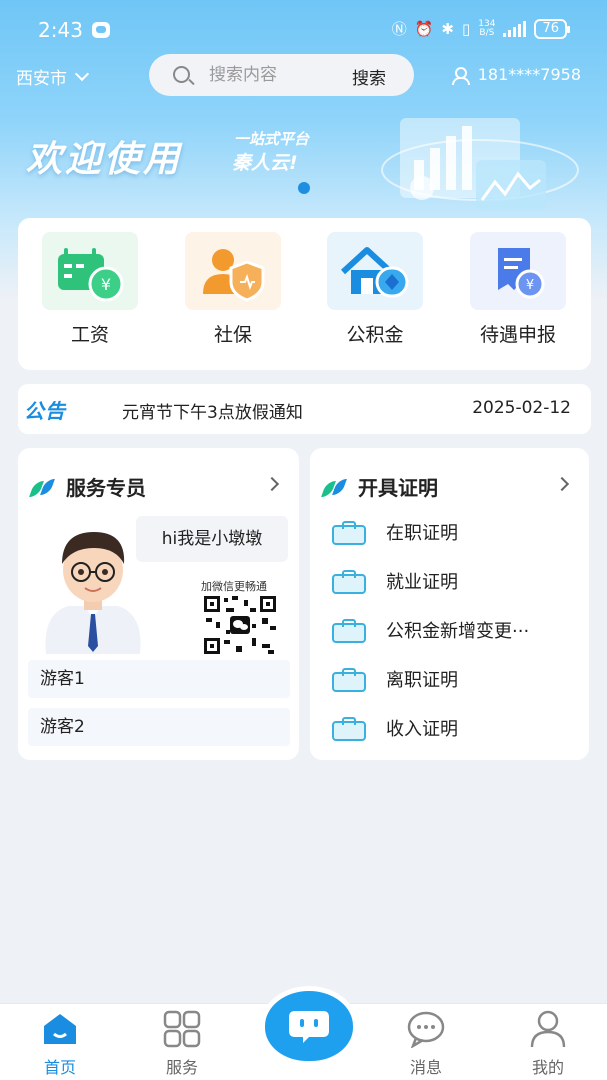  Describe the element at coordinates (399, 29) in the screenshot. I see `nfc-icon: Ⓝ` at that location.